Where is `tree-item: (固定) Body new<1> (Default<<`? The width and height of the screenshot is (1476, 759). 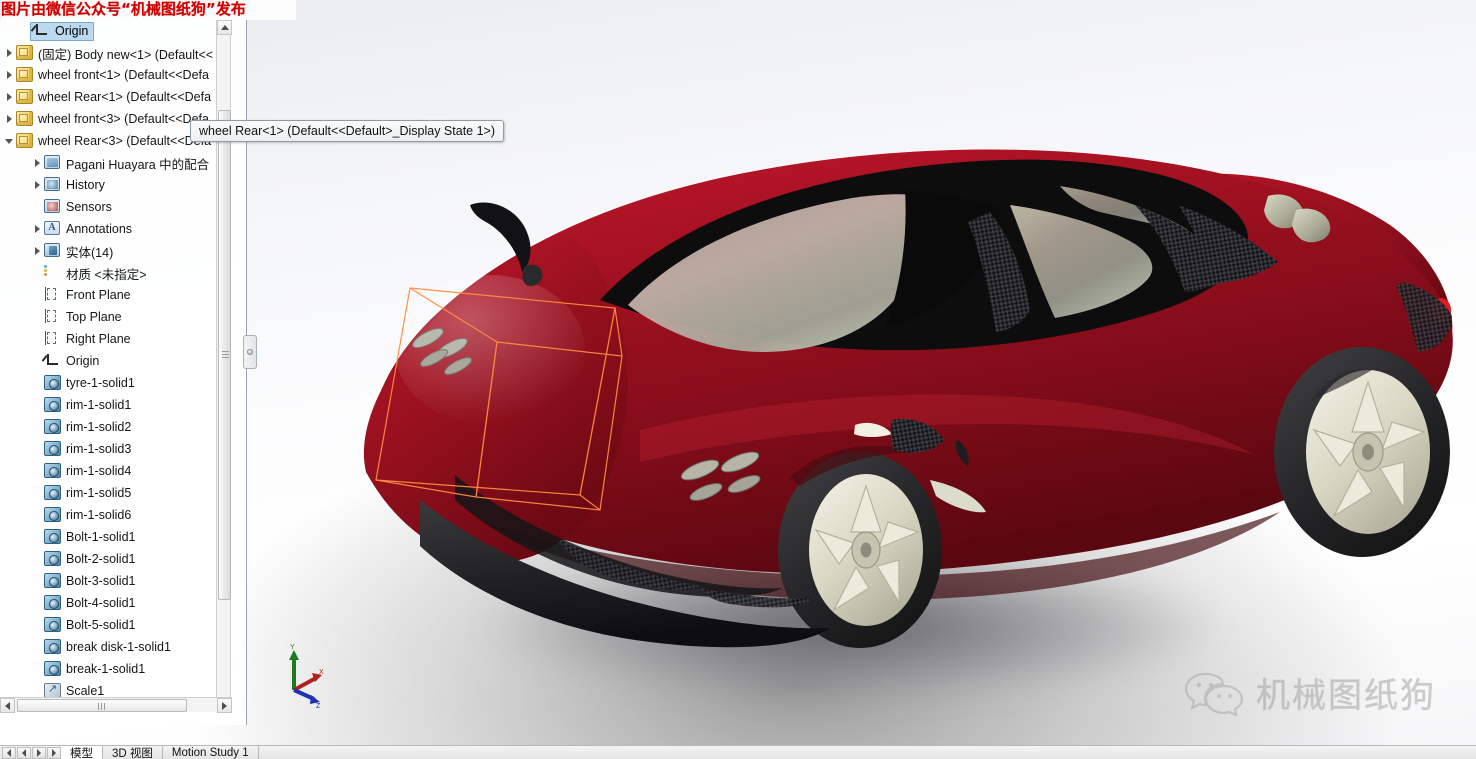
tree-item: (固定) Body new<1> (Default<< is located at coordinates (116, 53).